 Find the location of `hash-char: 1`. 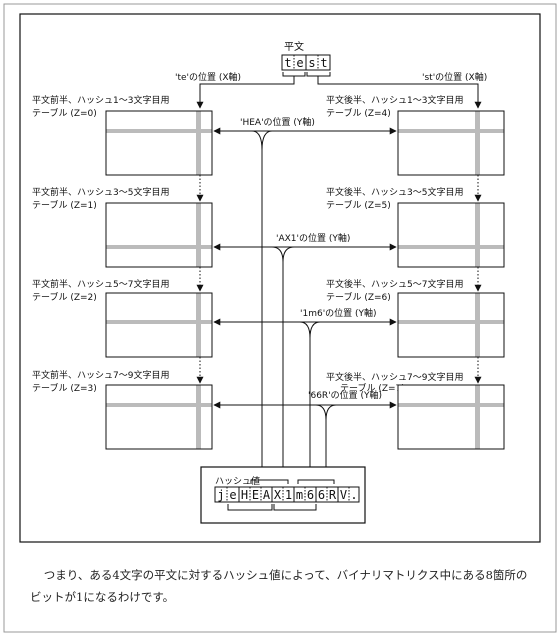

hash-char: 1 is located at coordinates (288, 495).